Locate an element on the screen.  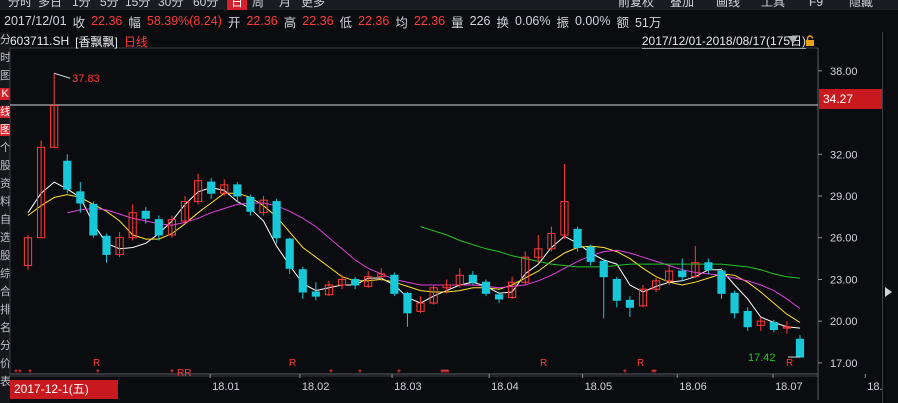
right-scroll-strip is located at coordinates (890, 217).